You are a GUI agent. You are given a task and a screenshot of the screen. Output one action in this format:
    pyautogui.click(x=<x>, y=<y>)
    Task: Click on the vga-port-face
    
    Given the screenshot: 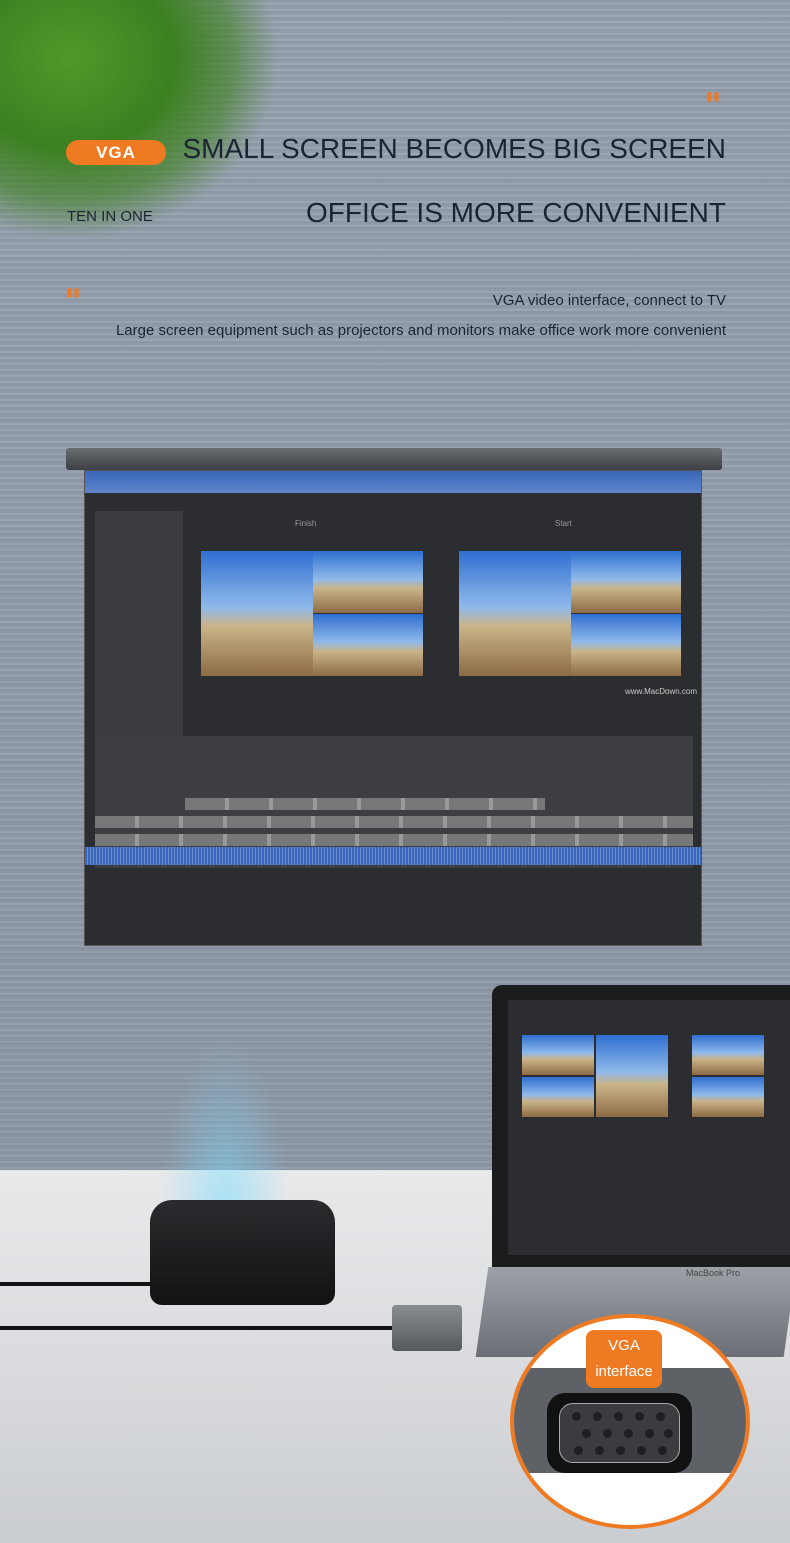 What is the action you would take?
    pyautogui.click(x=619, y=1433)
    